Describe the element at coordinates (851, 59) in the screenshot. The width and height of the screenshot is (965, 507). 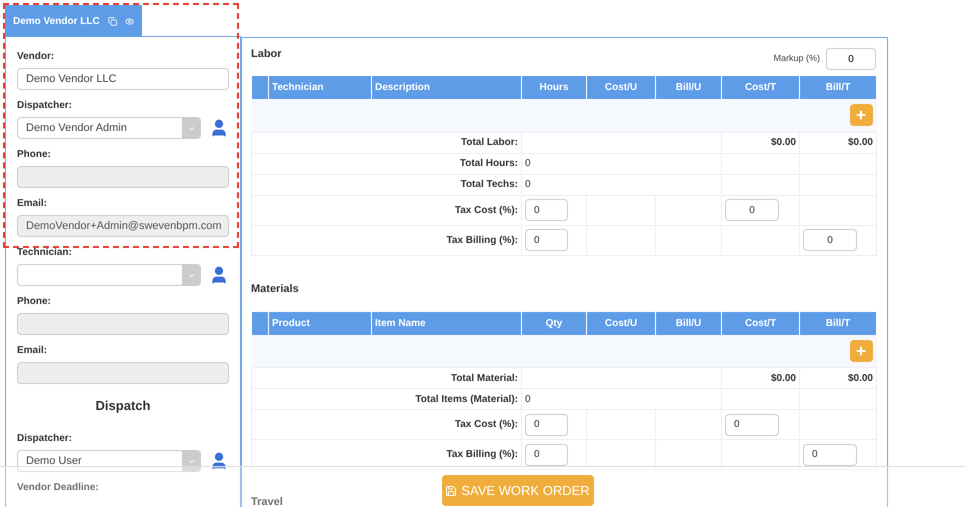
I see `markup-input: 0` at that location.